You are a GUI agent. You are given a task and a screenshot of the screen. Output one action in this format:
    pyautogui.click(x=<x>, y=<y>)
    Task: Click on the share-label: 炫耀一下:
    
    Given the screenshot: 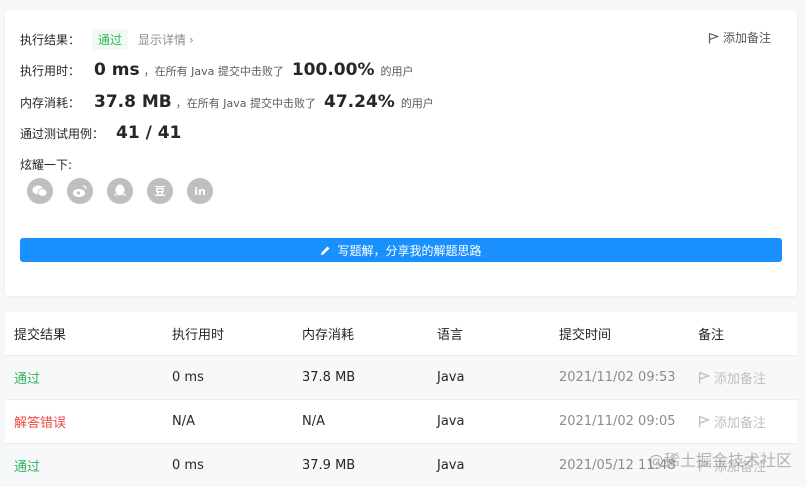 What is the action you would take?
    pyautogui.click(x=46, y=165)
    